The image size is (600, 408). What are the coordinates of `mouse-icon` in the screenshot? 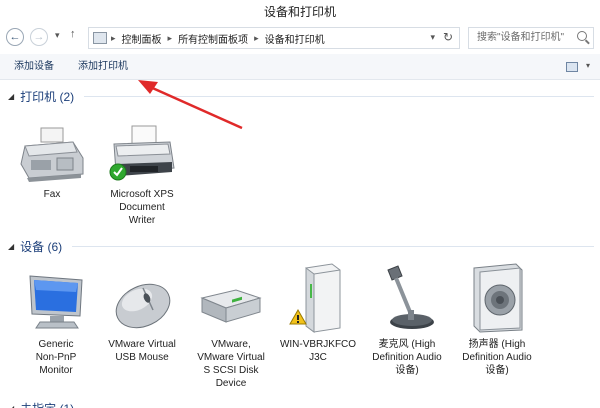 It's located at (142, 302).